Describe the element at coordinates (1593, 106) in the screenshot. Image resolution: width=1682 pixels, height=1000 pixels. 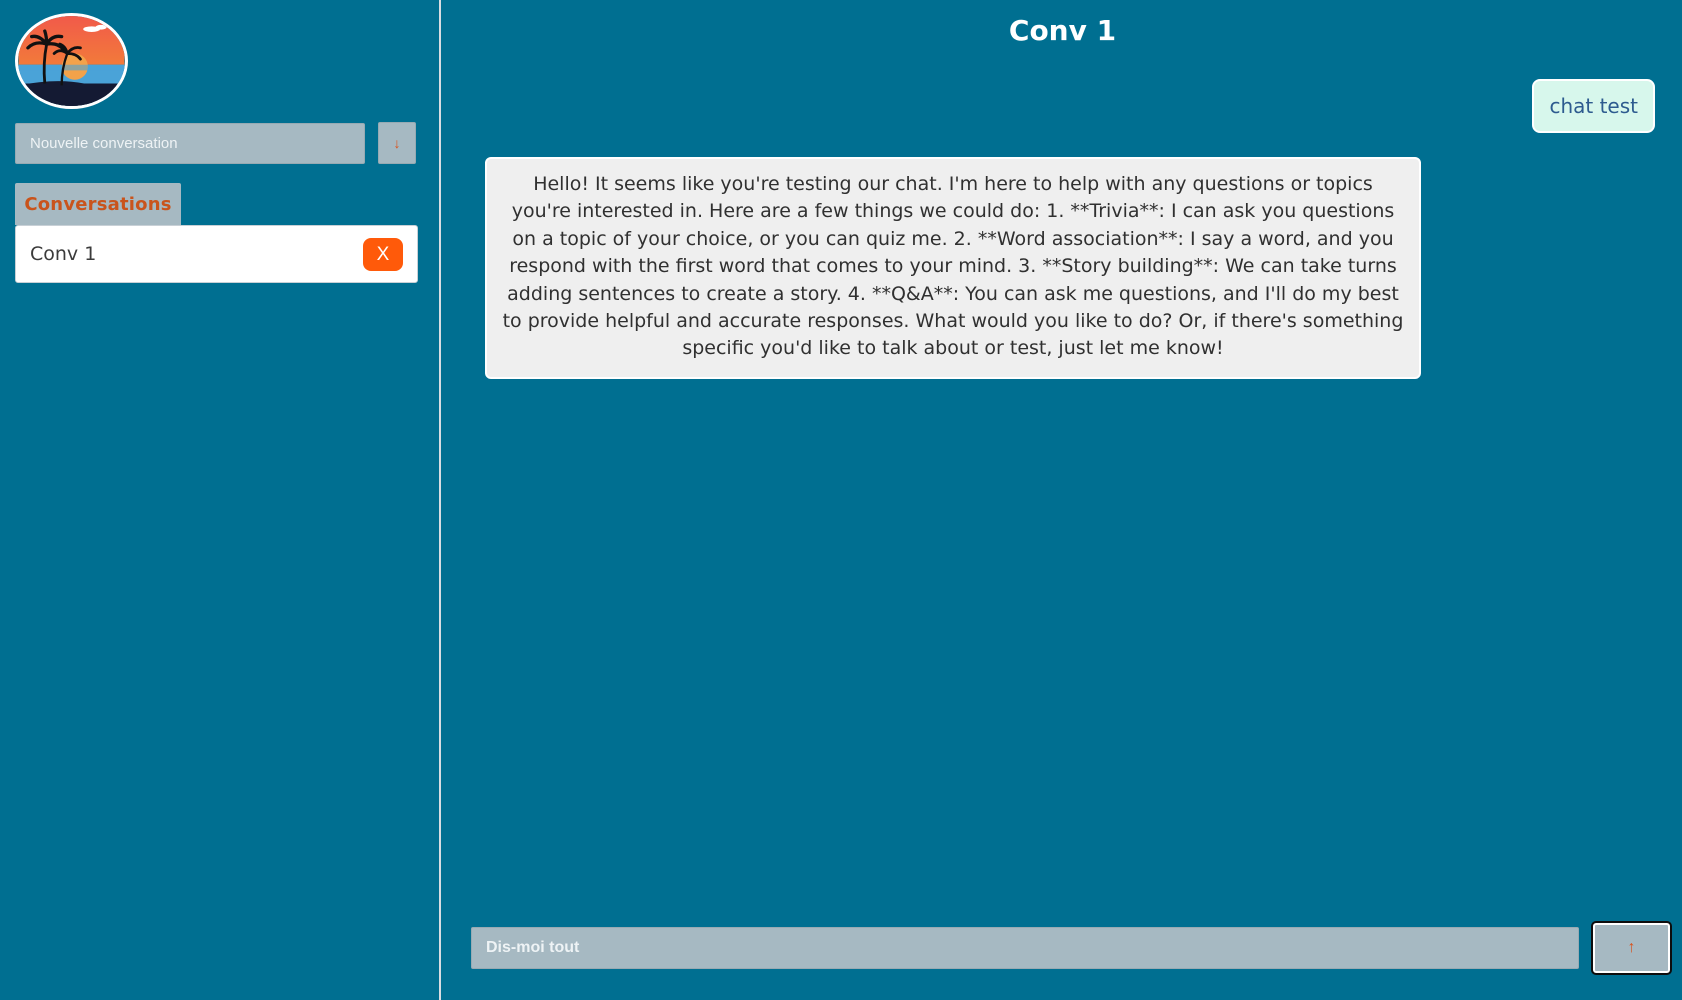
I see `user-message: chat test` at that location.